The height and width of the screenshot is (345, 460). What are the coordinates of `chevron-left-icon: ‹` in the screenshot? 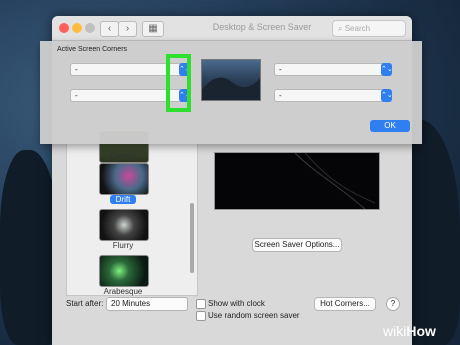 It's located at (109, 28).